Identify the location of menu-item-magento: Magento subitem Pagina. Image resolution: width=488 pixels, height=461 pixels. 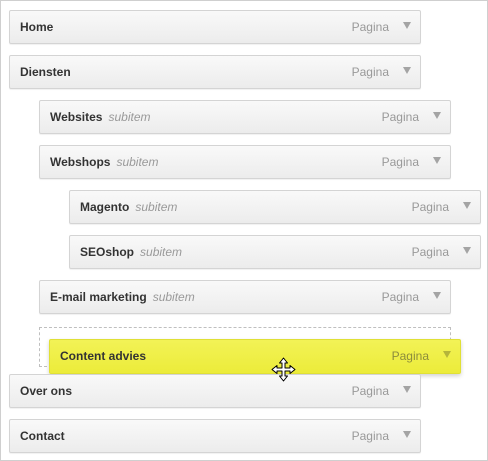
(275, 207).